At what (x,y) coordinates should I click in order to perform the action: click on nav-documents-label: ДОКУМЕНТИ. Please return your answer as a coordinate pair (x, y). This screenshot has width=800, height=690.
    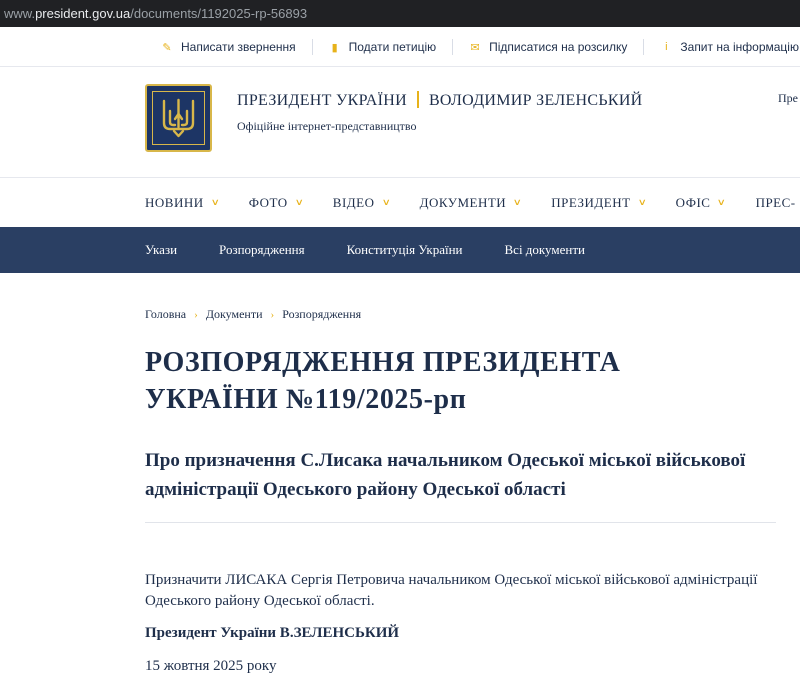
    Looking at the image, I should click on (463, 202).